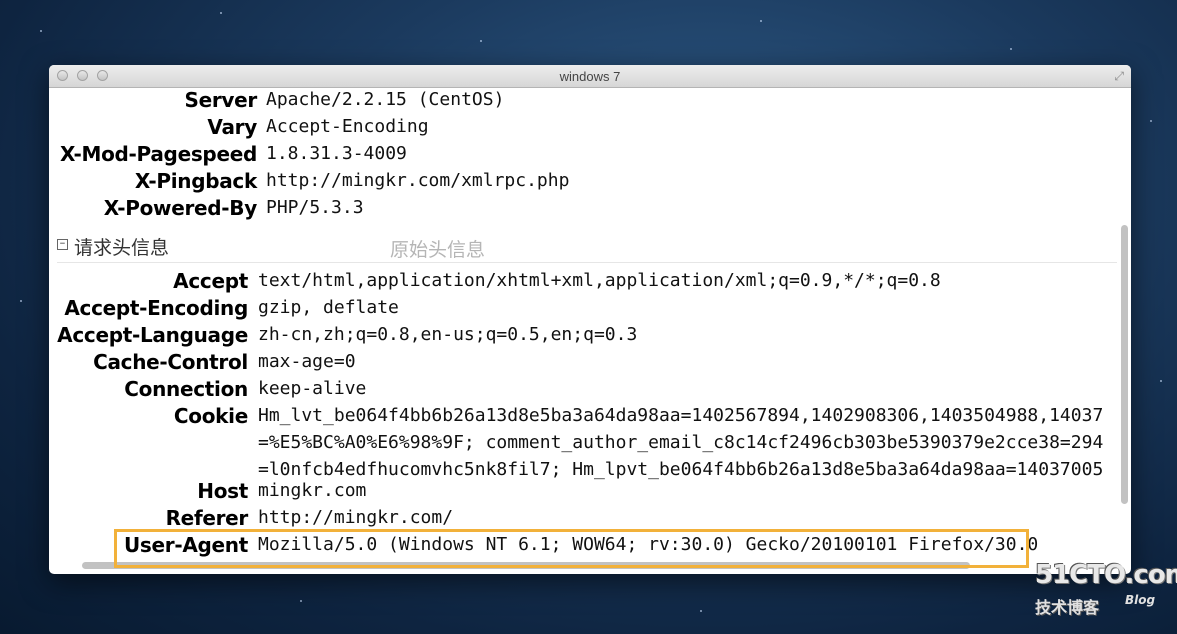 This screenshot has width=1177, height=634. Describe the element at coordinates (307, 361) in the screenshot. I see `header-value: max-age=0` at that location.